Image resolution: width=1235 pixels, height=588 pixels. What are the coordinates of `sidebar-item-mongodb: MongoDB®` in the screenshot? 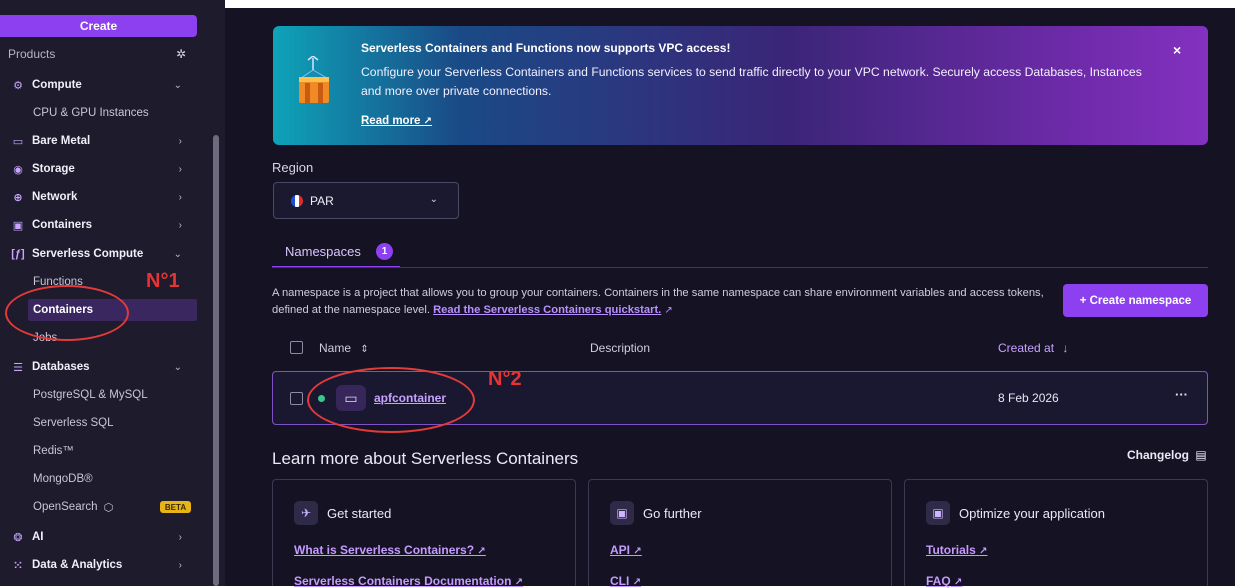 It's located at (63, 479).